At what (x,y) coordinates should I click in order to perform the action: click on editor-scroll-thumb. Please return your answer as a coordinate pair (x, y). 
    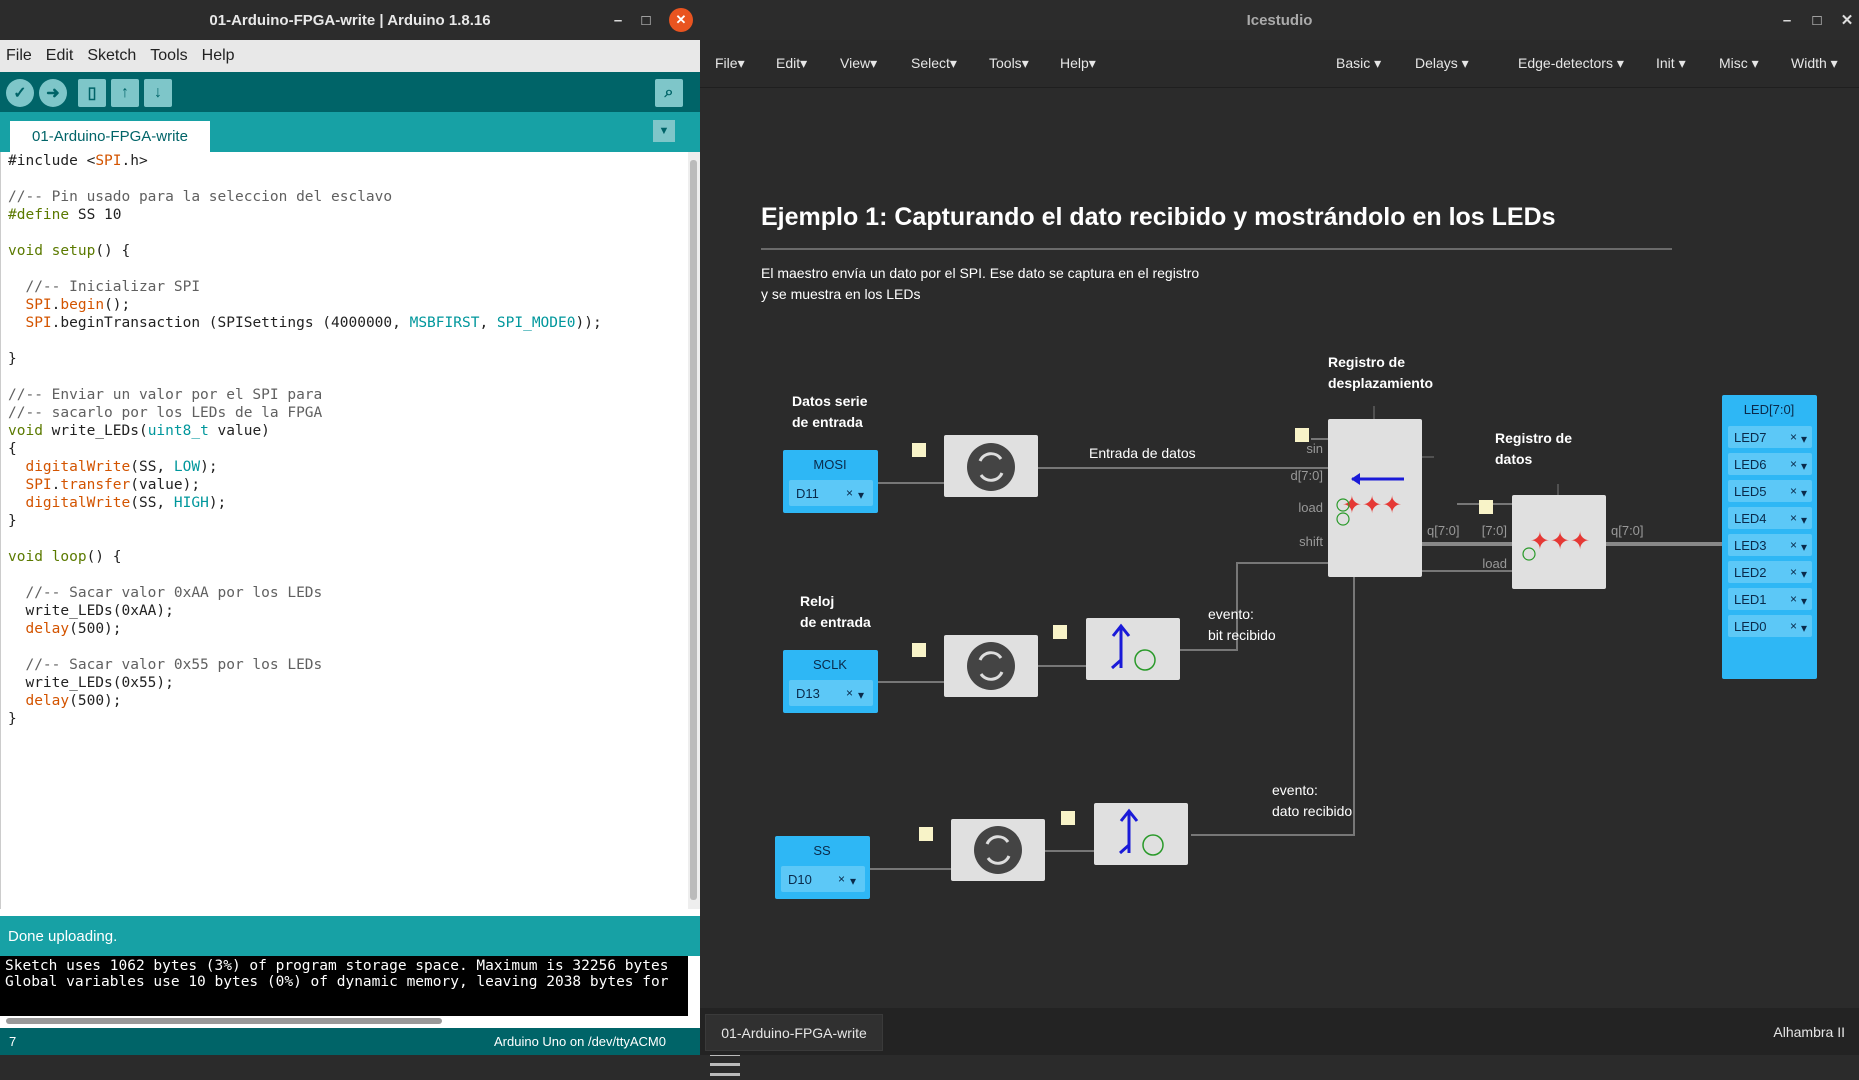
    Looking at the image, I should click on (693, 530).